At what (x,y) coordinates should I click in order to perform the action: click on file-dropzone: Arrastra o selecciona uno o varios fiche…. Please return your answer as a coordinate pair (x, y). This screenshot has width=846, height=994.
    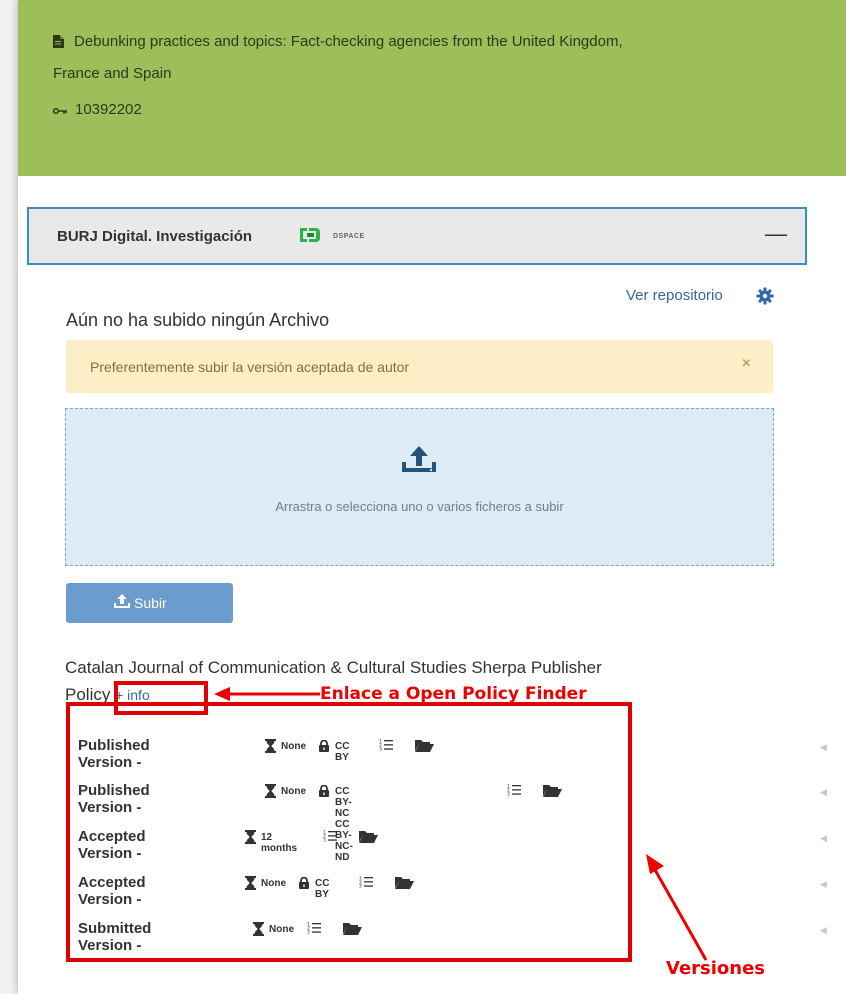
    Looking at the image, I should click on (419, 487).